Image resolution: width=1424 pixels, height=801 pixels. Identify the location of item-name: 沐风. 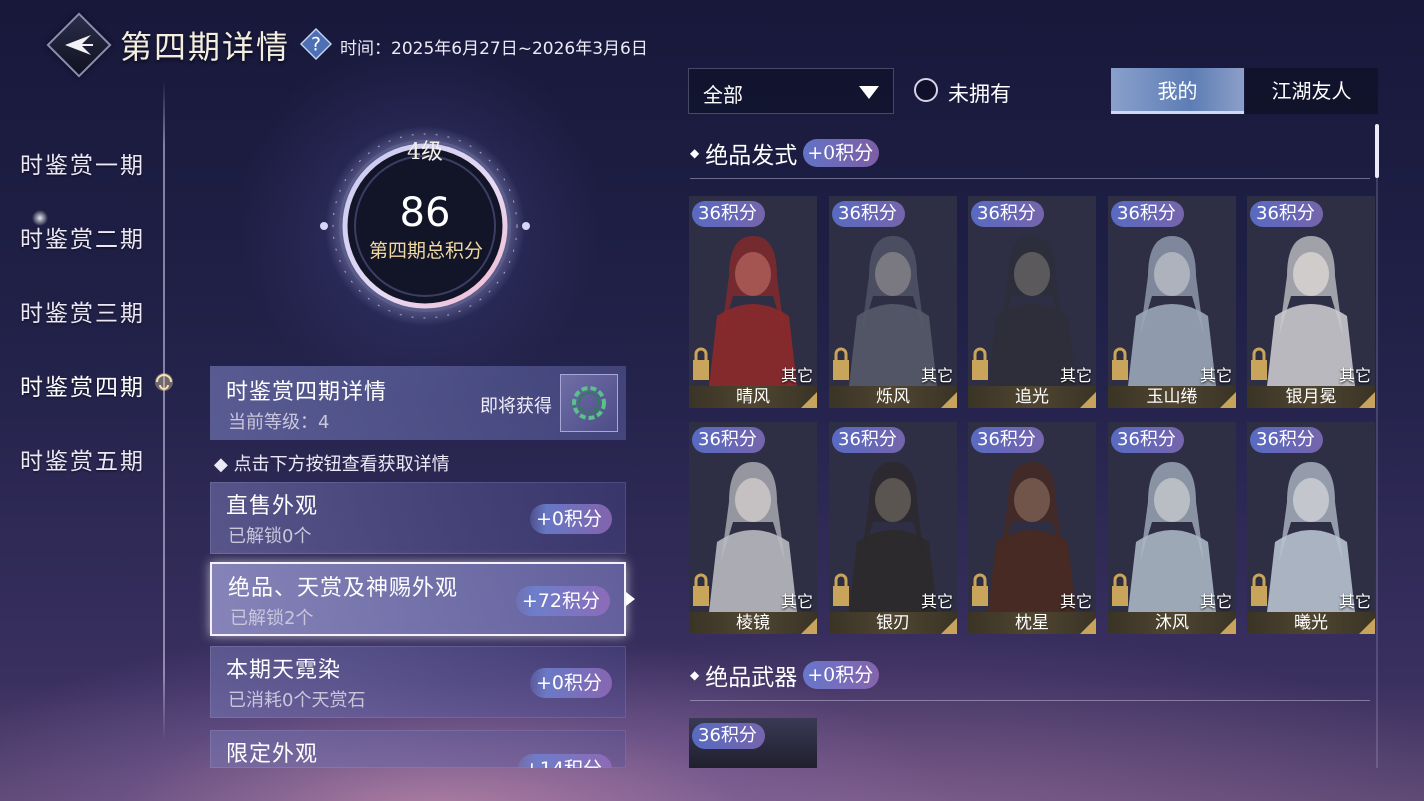
(1172, 623).